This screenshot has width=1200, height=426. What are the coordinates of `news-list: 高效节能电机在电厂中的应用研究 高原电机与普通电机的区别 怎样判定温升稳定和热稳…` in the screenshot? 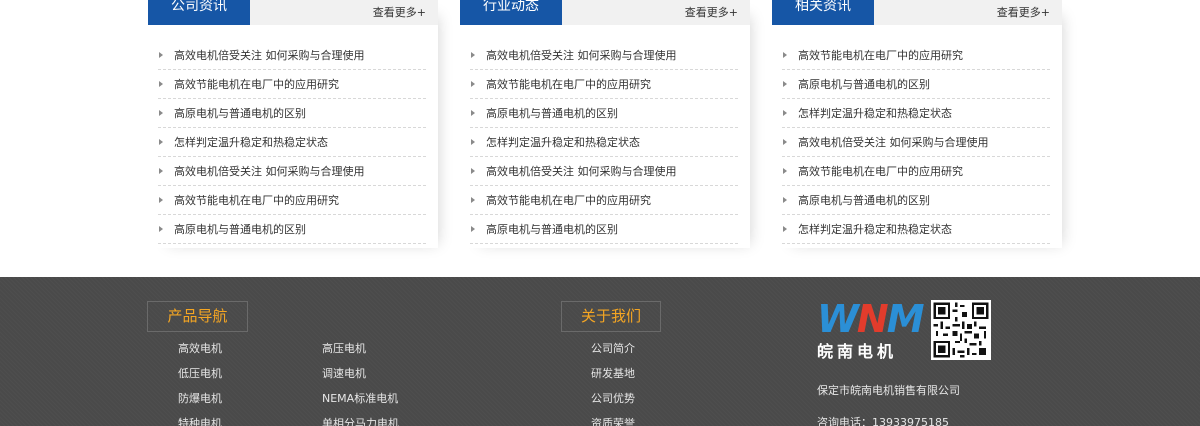 It's located at (916, 142).